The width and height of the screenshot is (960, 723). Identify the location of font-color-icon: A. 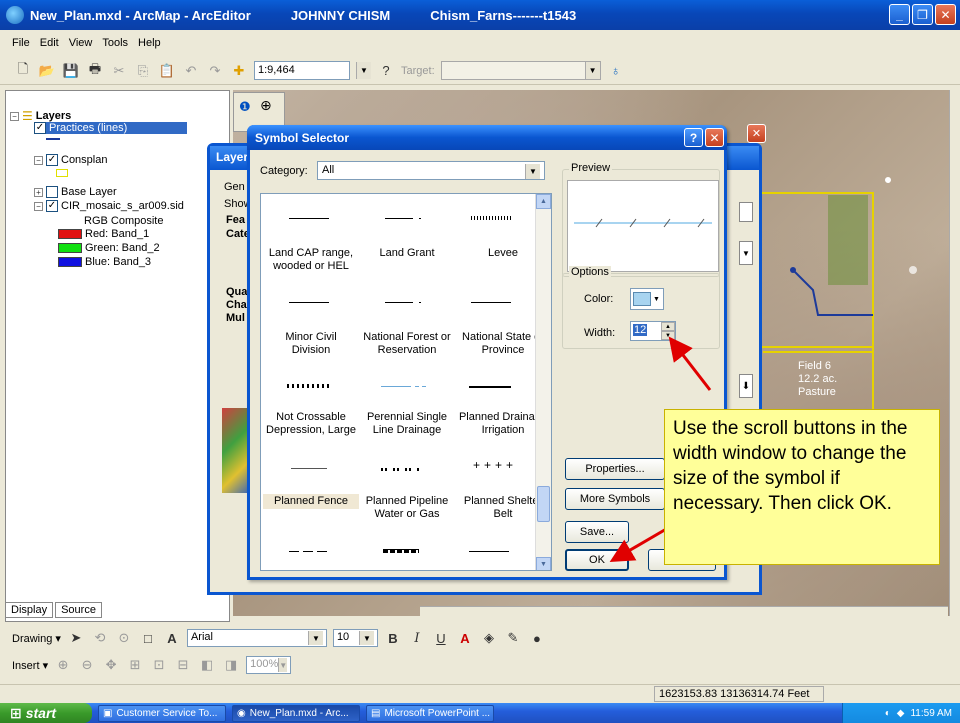
(465, 638).